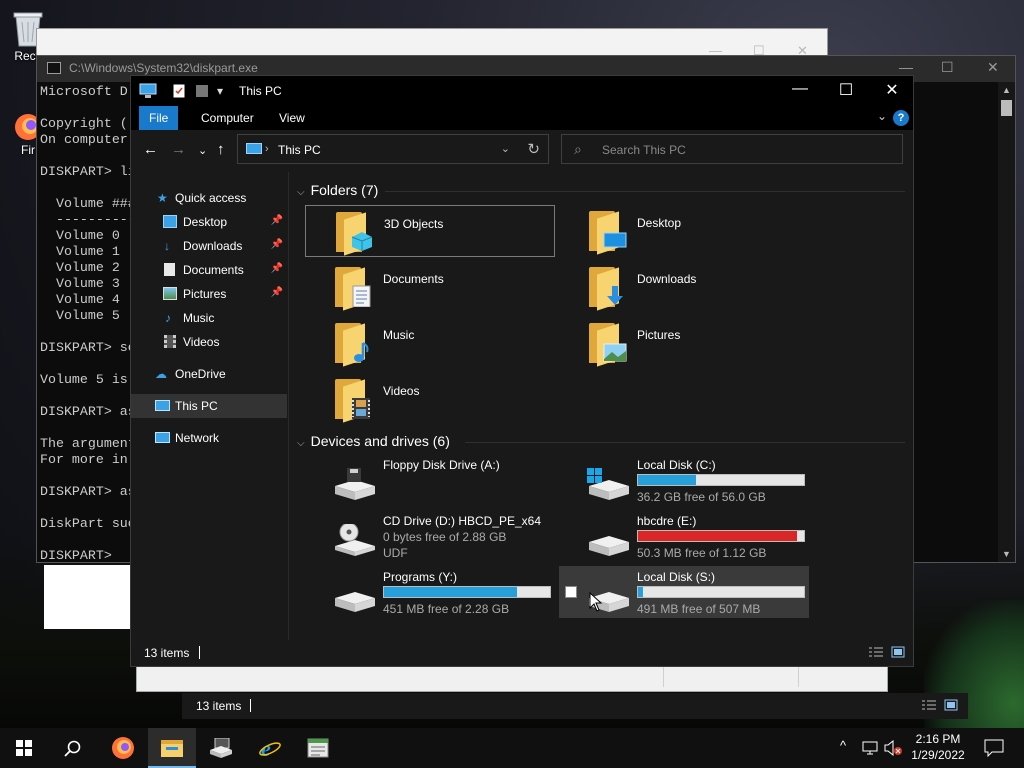 Image resolution: width=1024 pixels, height=768 pixels. I want to click on sidebar-item-documents: Documents 📌, so click(209, 270).